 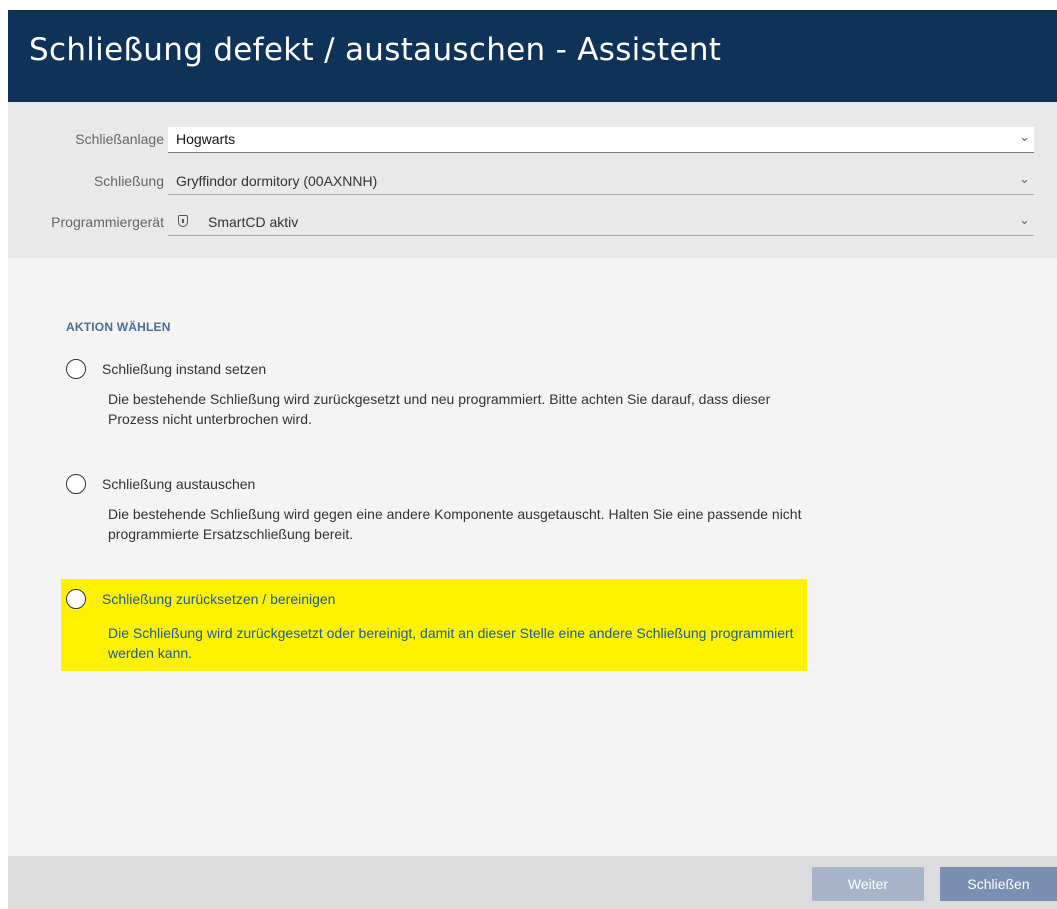 I want to click on option-label: Schließung zurücksetzen / bereinigen, so click(x=219, y=599).